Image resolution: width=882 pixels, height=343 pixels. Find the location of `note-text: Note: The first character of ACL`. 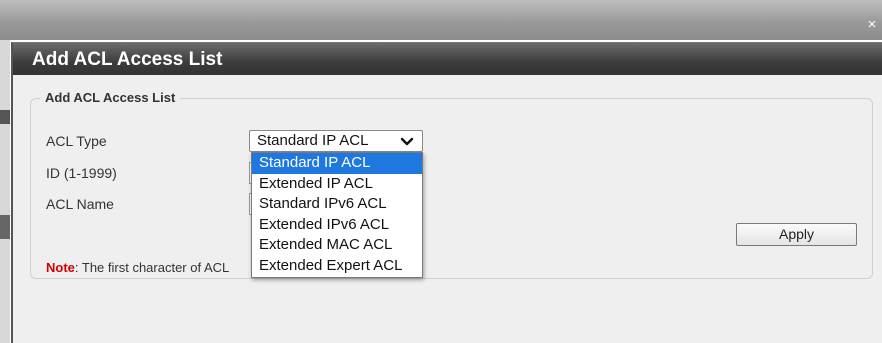

note-text: Note: The first character of ACL is located at coordinates (137, 267).